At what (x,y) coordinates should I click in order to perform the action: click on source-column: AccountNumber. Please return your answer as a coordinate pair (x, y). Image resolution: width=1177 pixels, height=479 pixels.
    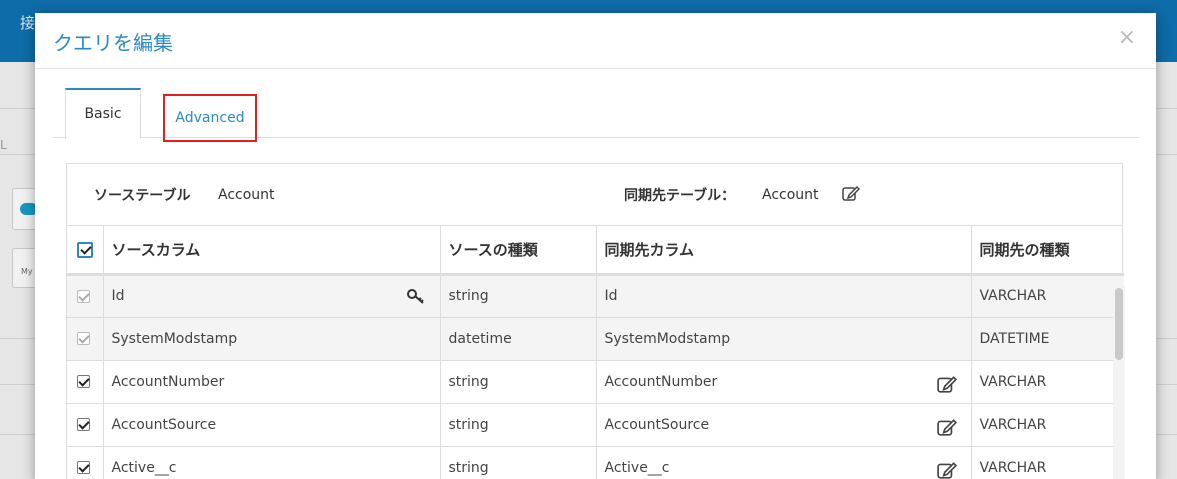
    Looking at the image, I should click on (272, 382).